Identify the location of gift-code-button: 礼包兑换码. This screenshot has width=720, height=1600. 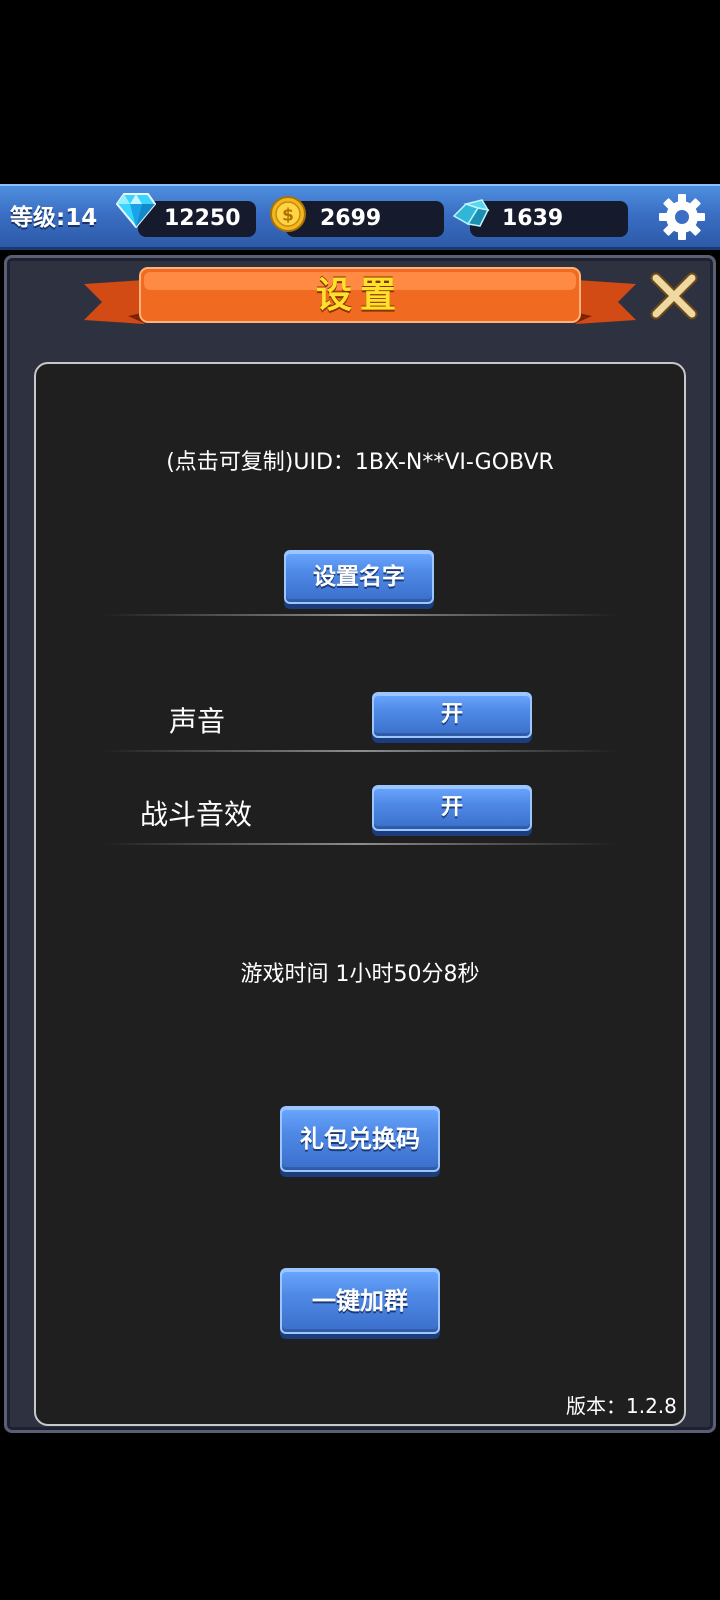
(360, 1139).